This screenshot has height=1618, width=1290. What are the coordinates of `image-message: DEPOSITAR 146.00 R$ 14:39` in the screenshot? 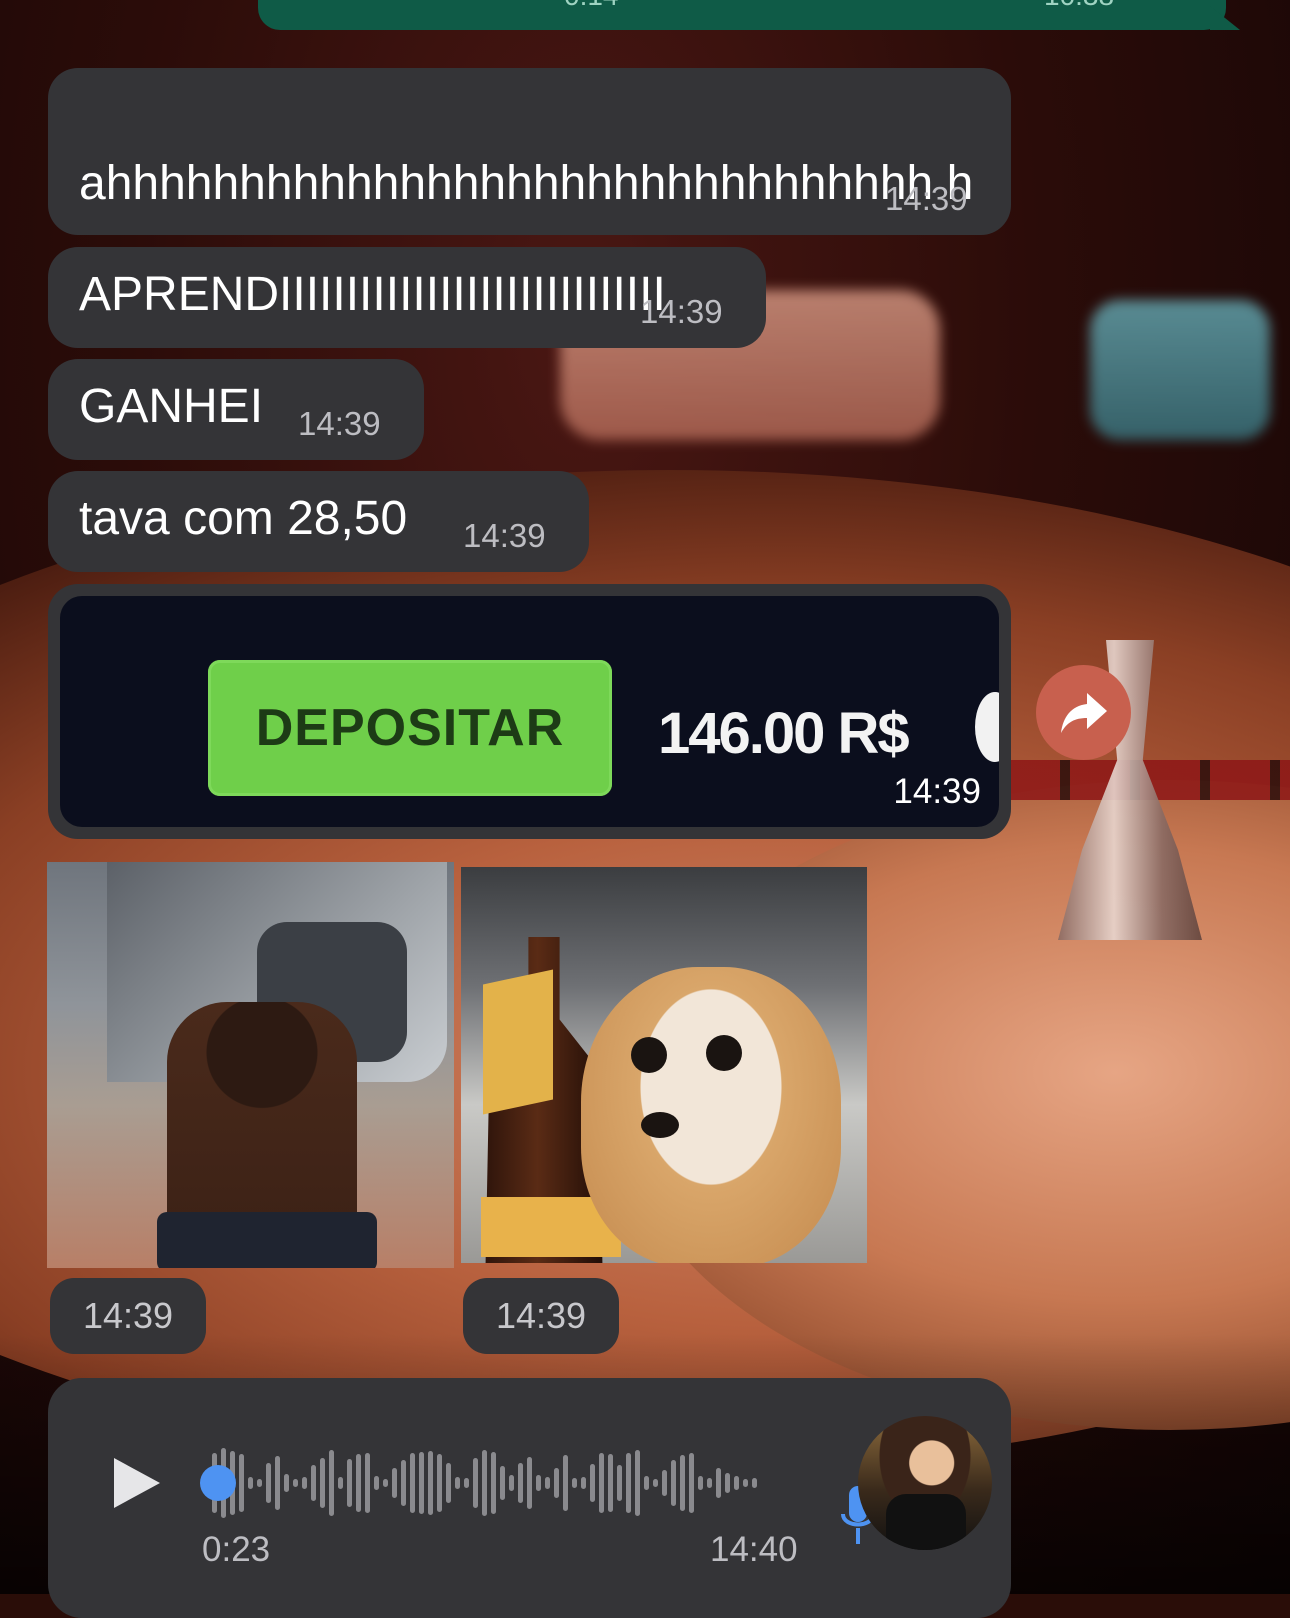 It's located at (529, 711).